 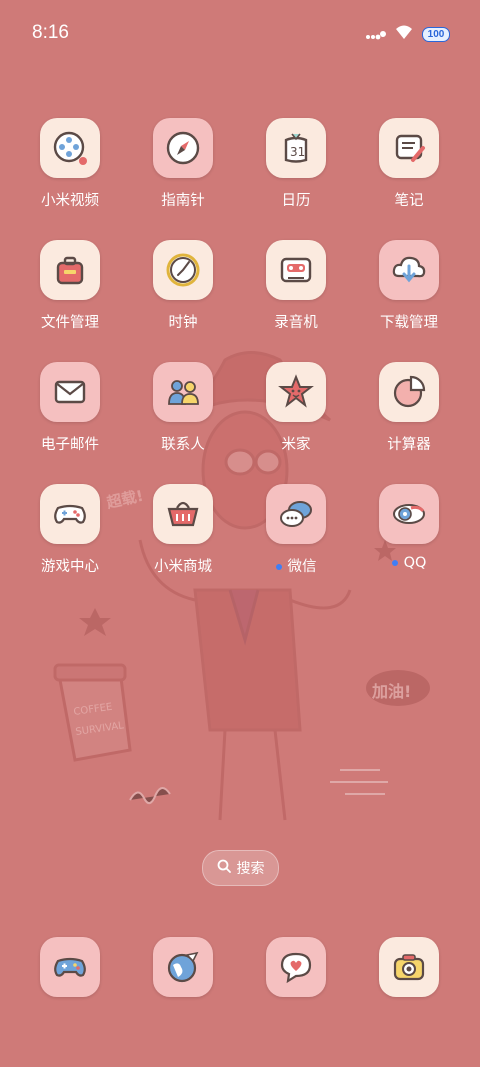 What do you see at coordinates (296, 445) in the screenshot?
I see `app-label: 米家` at bounding box center [296, 445].